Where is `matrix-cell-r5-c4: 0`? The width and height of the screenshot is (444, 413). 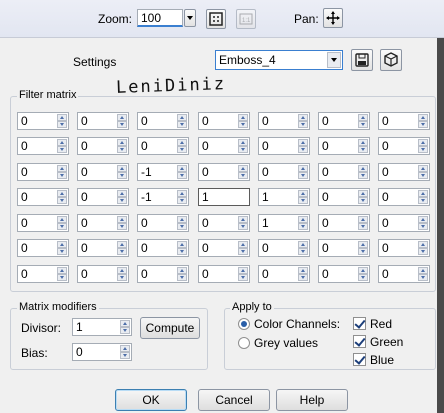 matrix-cell-r5-c4: 0 is located at coordinates (224, 223).